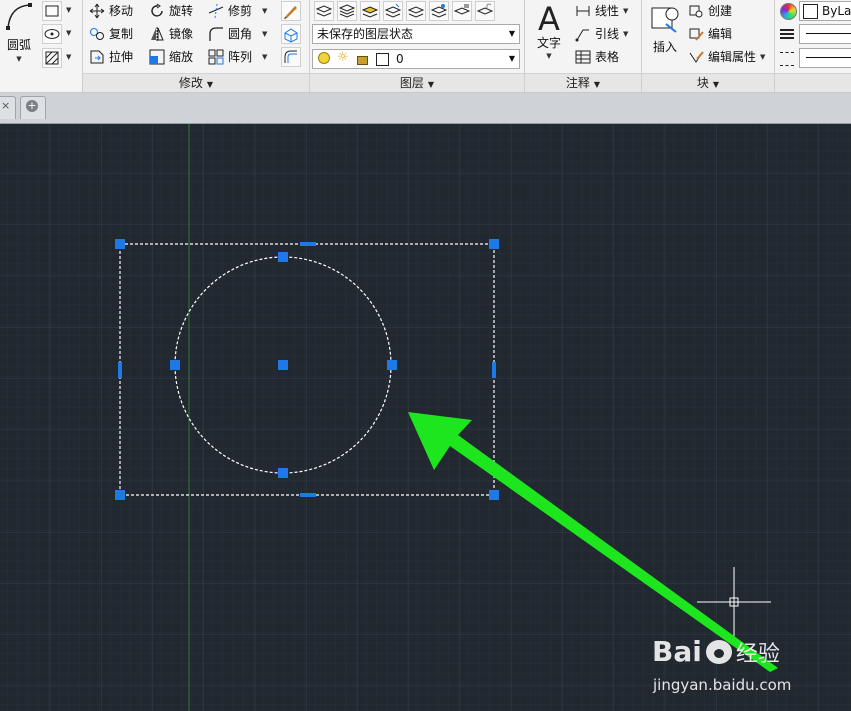 The height and width of the screenshot is (711, 851). What do you see at coordinates (264, 11) in the screenshot?
I see `trim-dropdown-arrow: ▼` at bounding box center [264, 11].